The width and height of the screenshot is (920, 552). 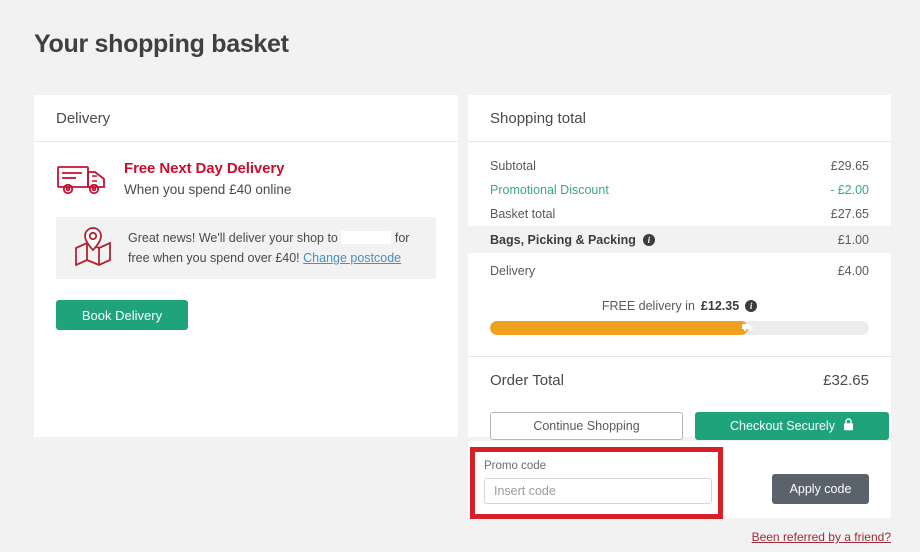 I want to click on page-title: Your shopping basket, so click(x=161, y=44).